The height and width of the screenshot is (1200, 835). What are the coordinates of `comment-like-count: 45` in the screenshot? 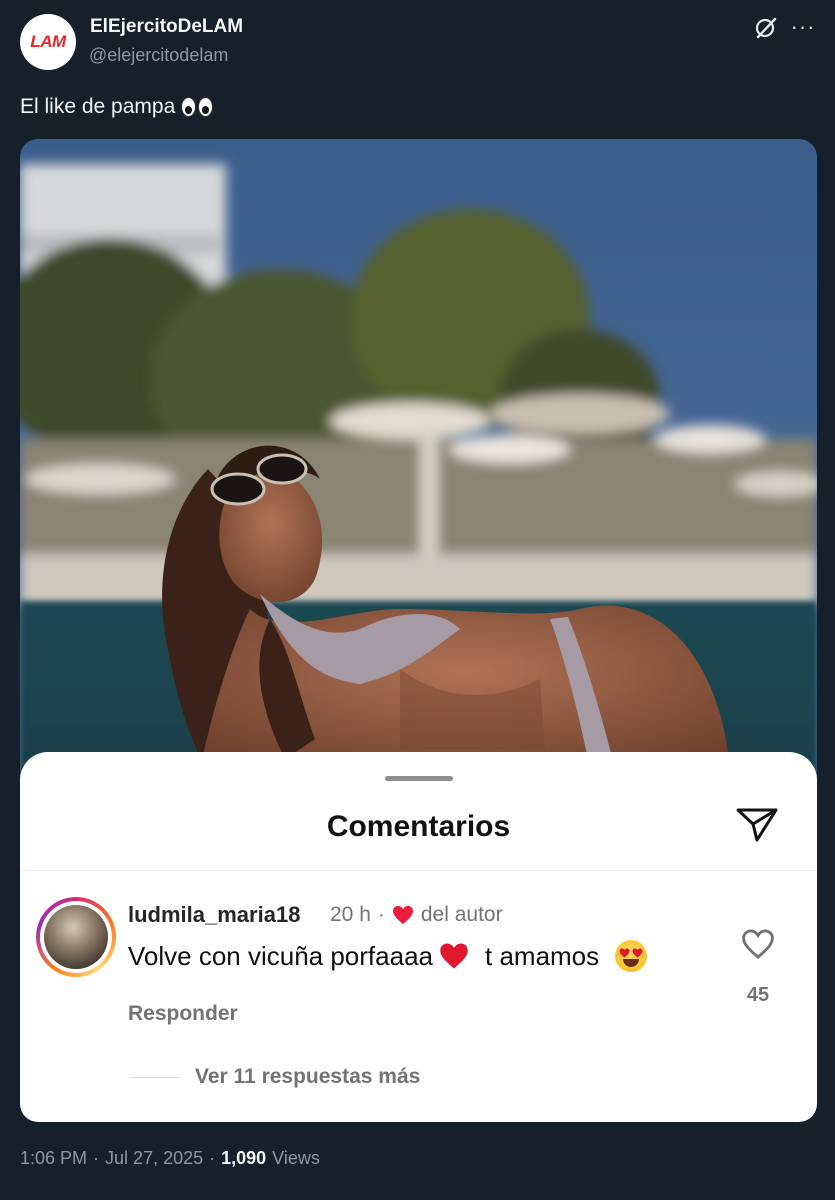 It's located at (758, 995).